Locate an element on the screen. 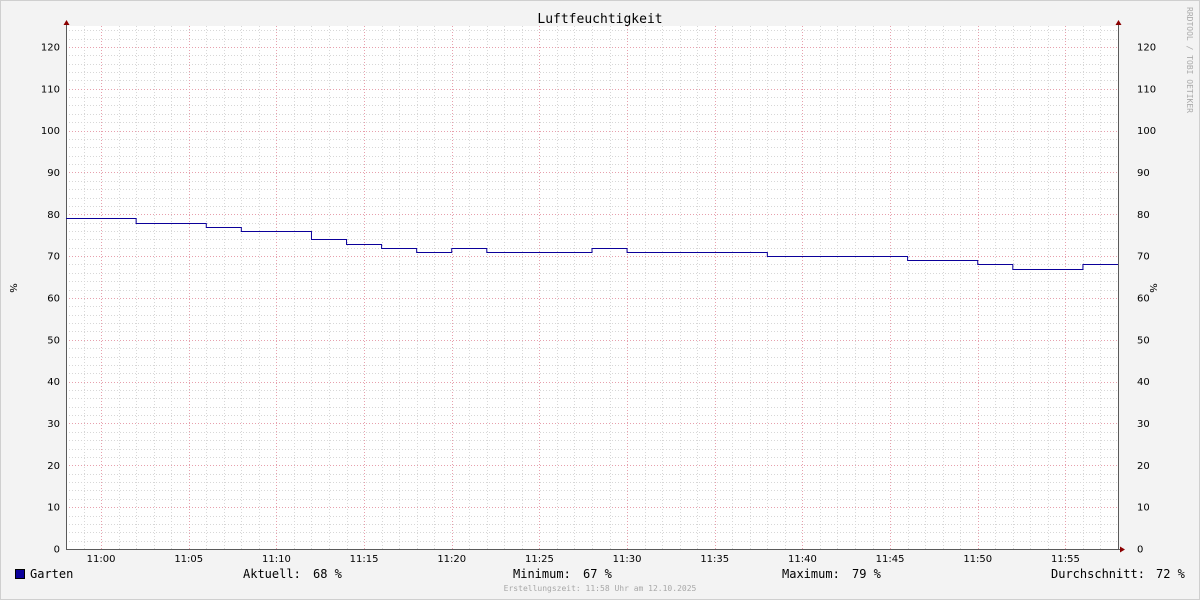 This screenshot has width=1200, height=600. y-axis-label-right: % is located at coordinates (1152, 288).